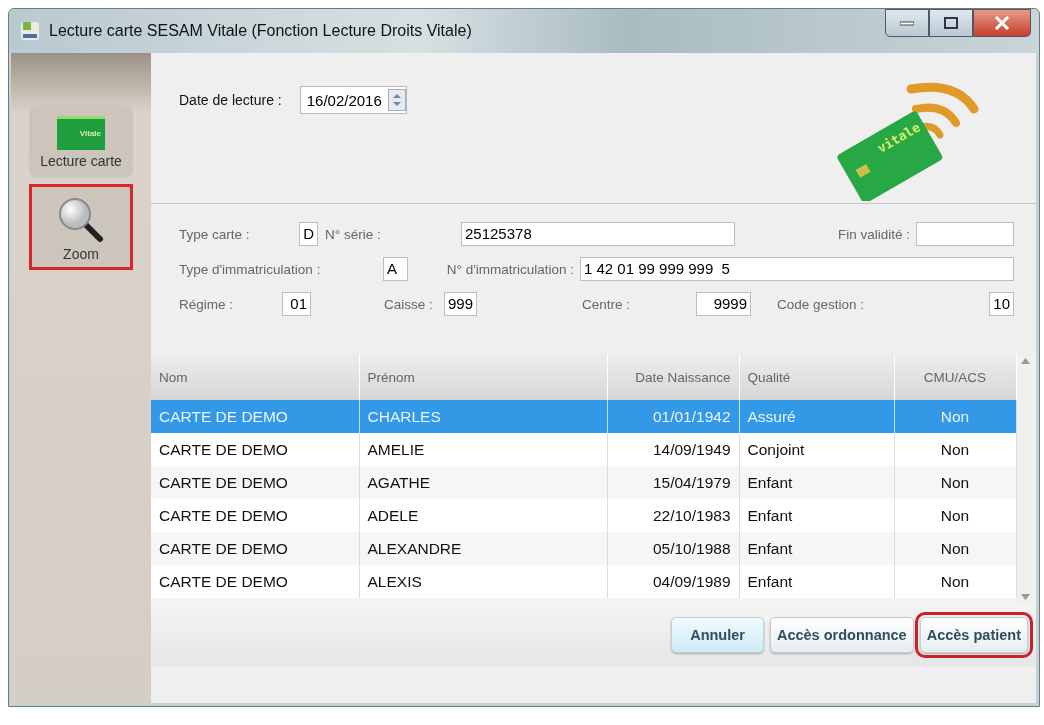 This screenshot has height=725, width=1044. I want to click on column-header: Nom, so click(255, 377).